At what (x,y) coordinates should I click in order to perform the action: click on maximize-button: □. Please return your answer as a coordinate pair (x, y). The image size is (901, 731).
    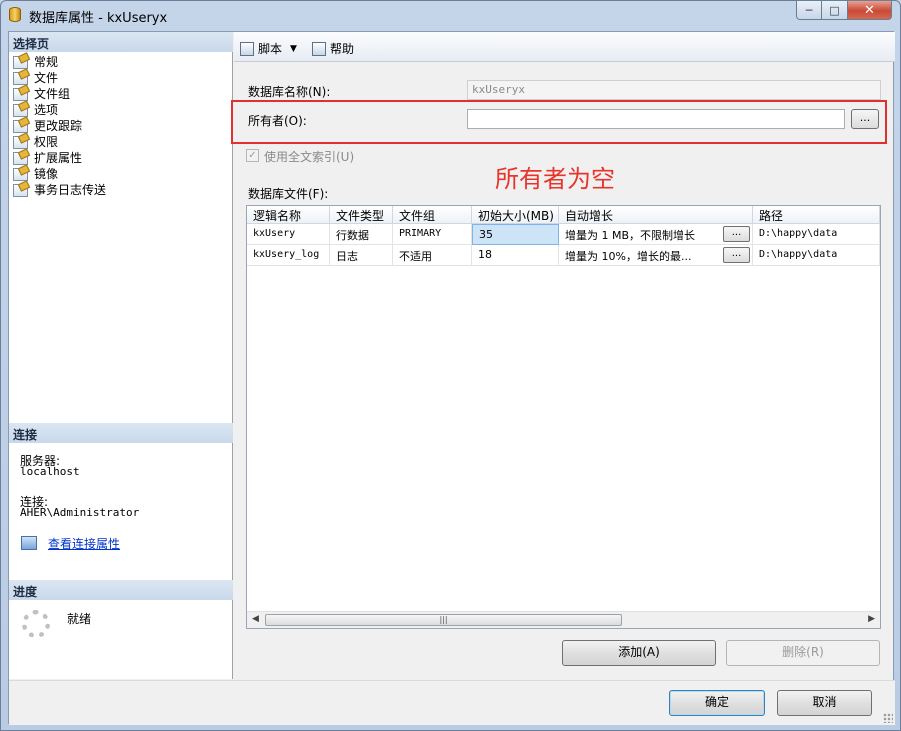
    Looking at the image, I should click on (835, 10).